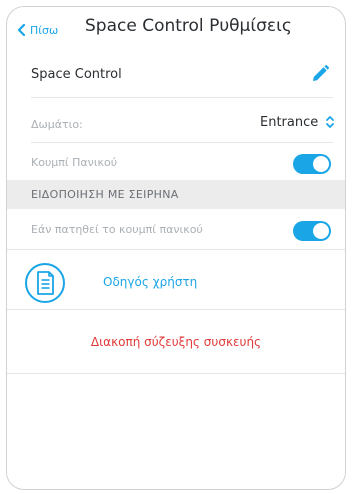 This screenshot has width=352, height=494. Describe the element at coordinates (188, 26) in the screenshot. I see `page-title: Space Control Ρυθμίσεις` at that location.